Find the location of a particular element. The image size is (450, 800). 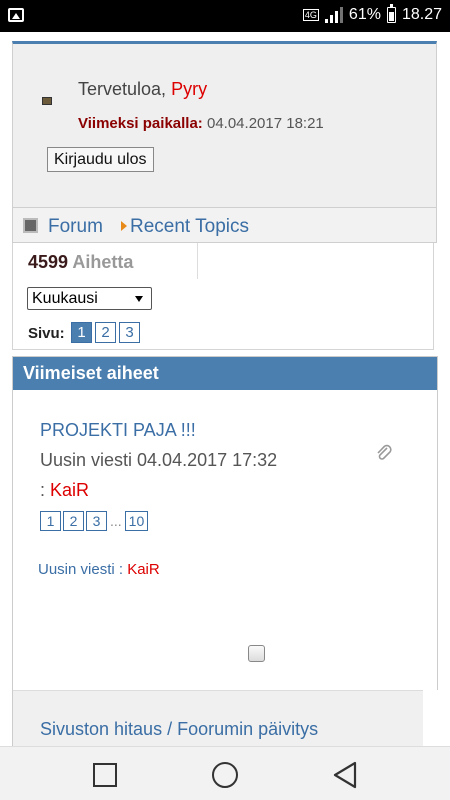

breadcrumb: Forum Recent Topics is located at coordinates (224, 225).